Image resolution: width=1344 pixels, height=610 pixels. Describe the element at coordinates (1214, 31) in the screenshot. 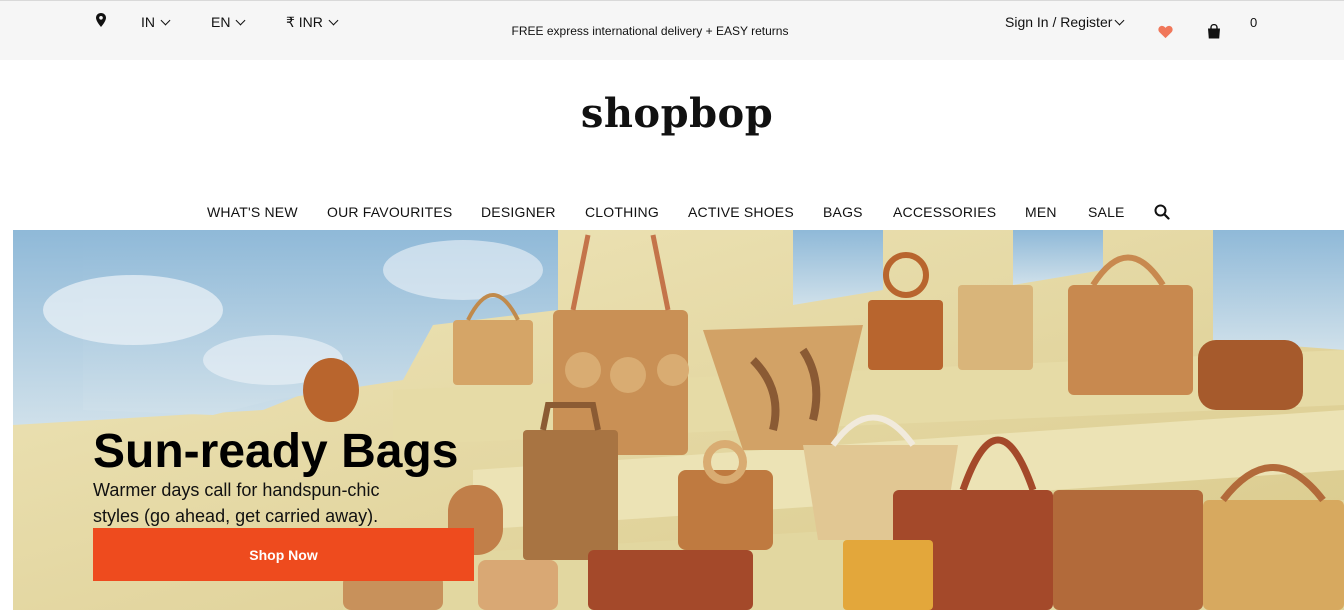

I see `shopping-bag-icon` at that location.